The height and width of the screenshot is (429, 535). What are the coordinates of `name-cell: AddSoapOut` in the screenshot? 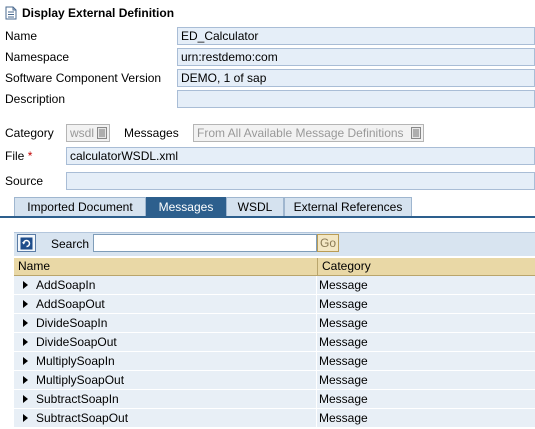 It's located at (165, 304).